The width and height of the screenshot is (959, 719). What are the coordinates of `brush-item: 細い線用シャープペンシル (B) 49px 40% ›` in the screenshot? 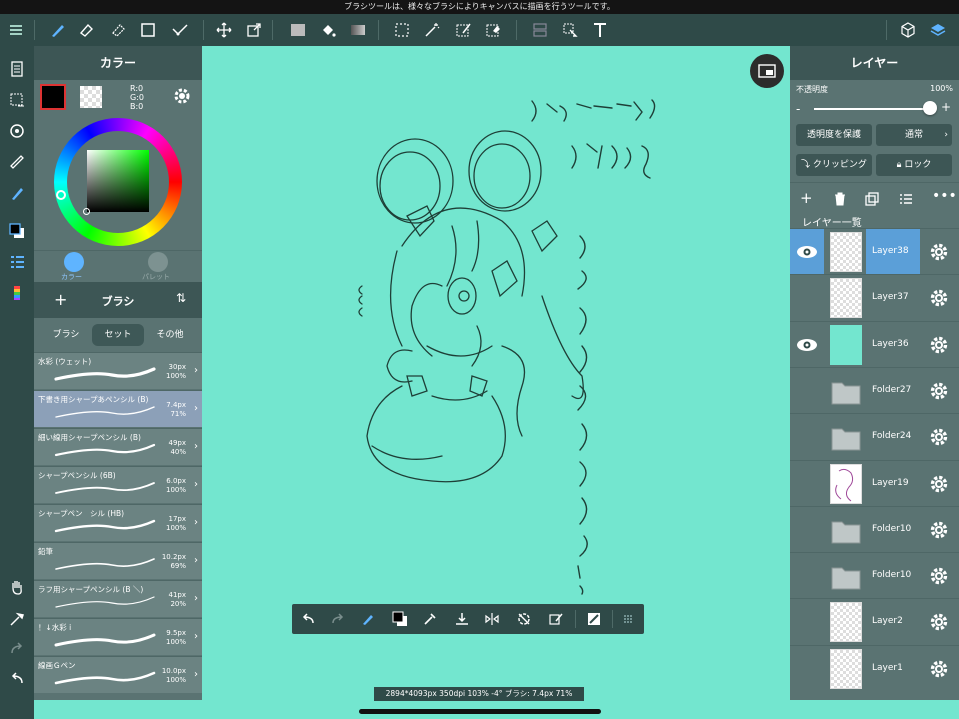 It's located at (118, 446).